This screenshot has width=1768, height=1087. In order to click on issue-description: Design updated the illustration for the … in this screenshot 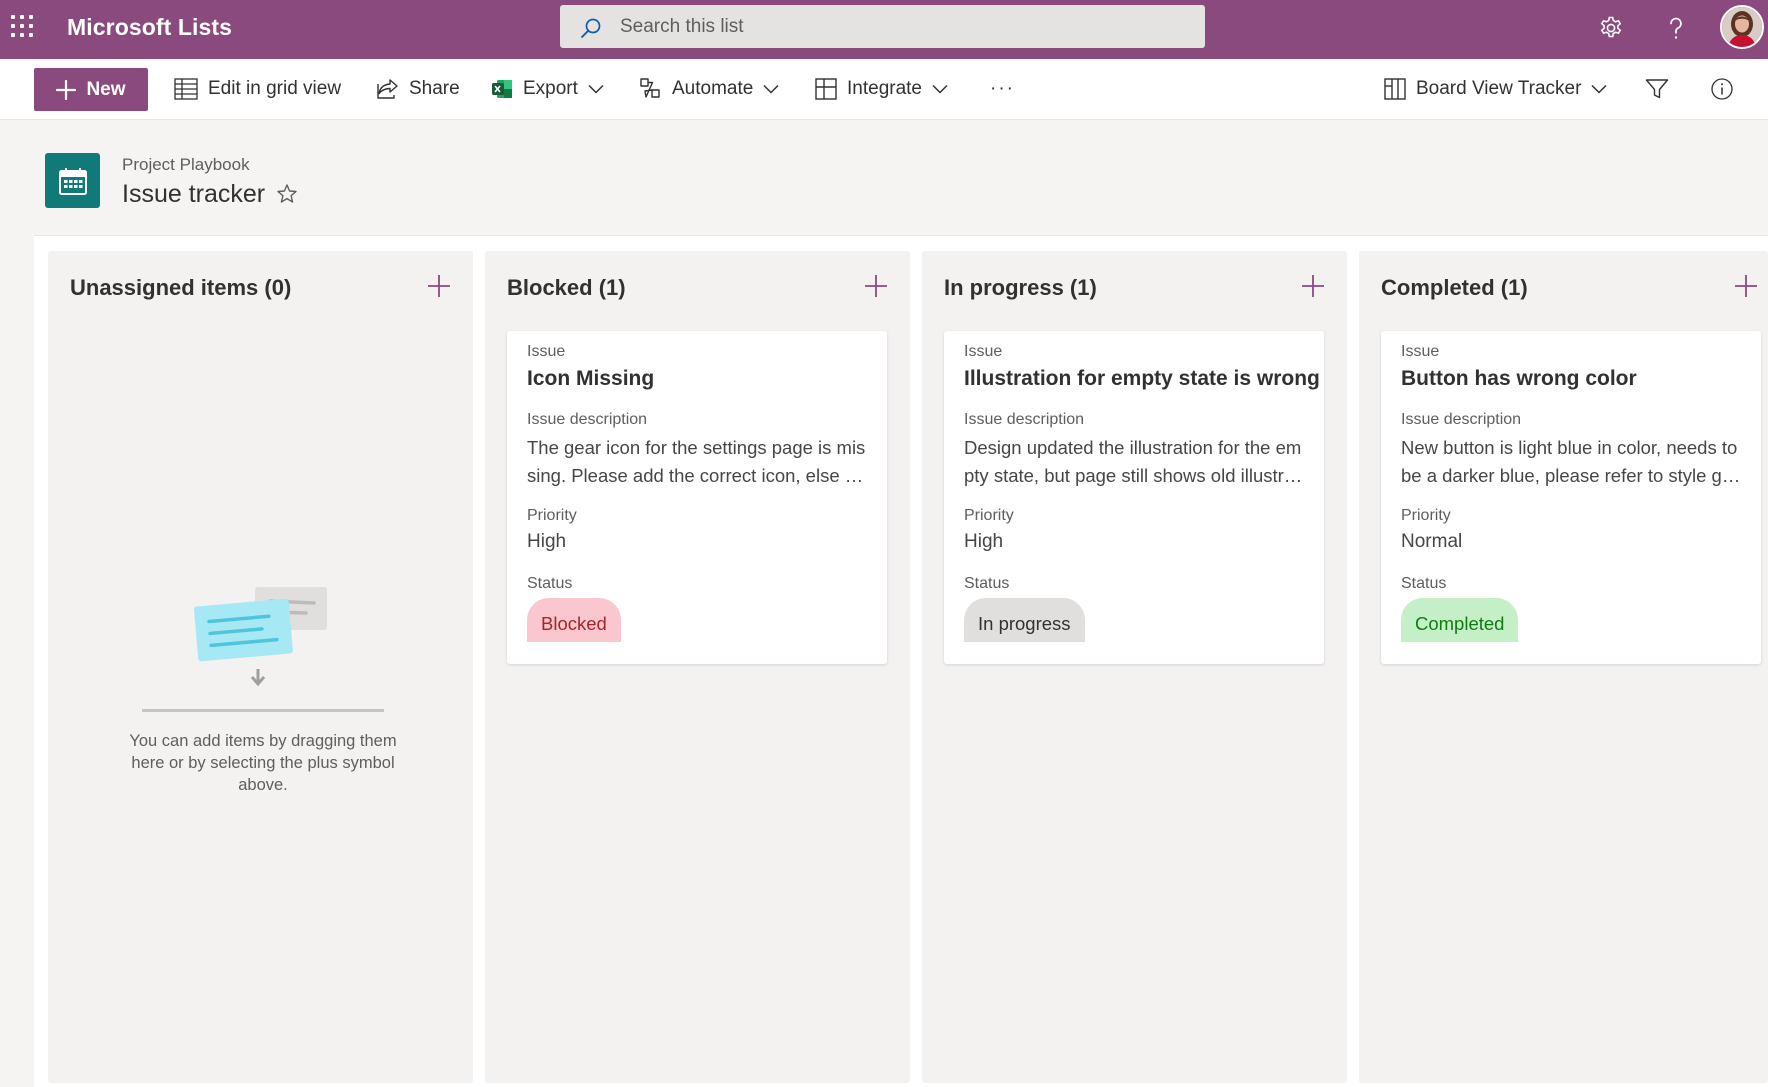, I will do `click(1134, 461)`.